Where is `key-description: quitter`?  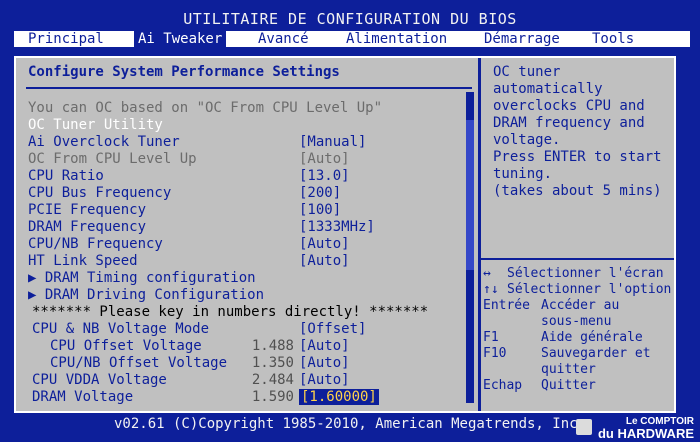
key-description: quitter is located at coordinates (568, 369).